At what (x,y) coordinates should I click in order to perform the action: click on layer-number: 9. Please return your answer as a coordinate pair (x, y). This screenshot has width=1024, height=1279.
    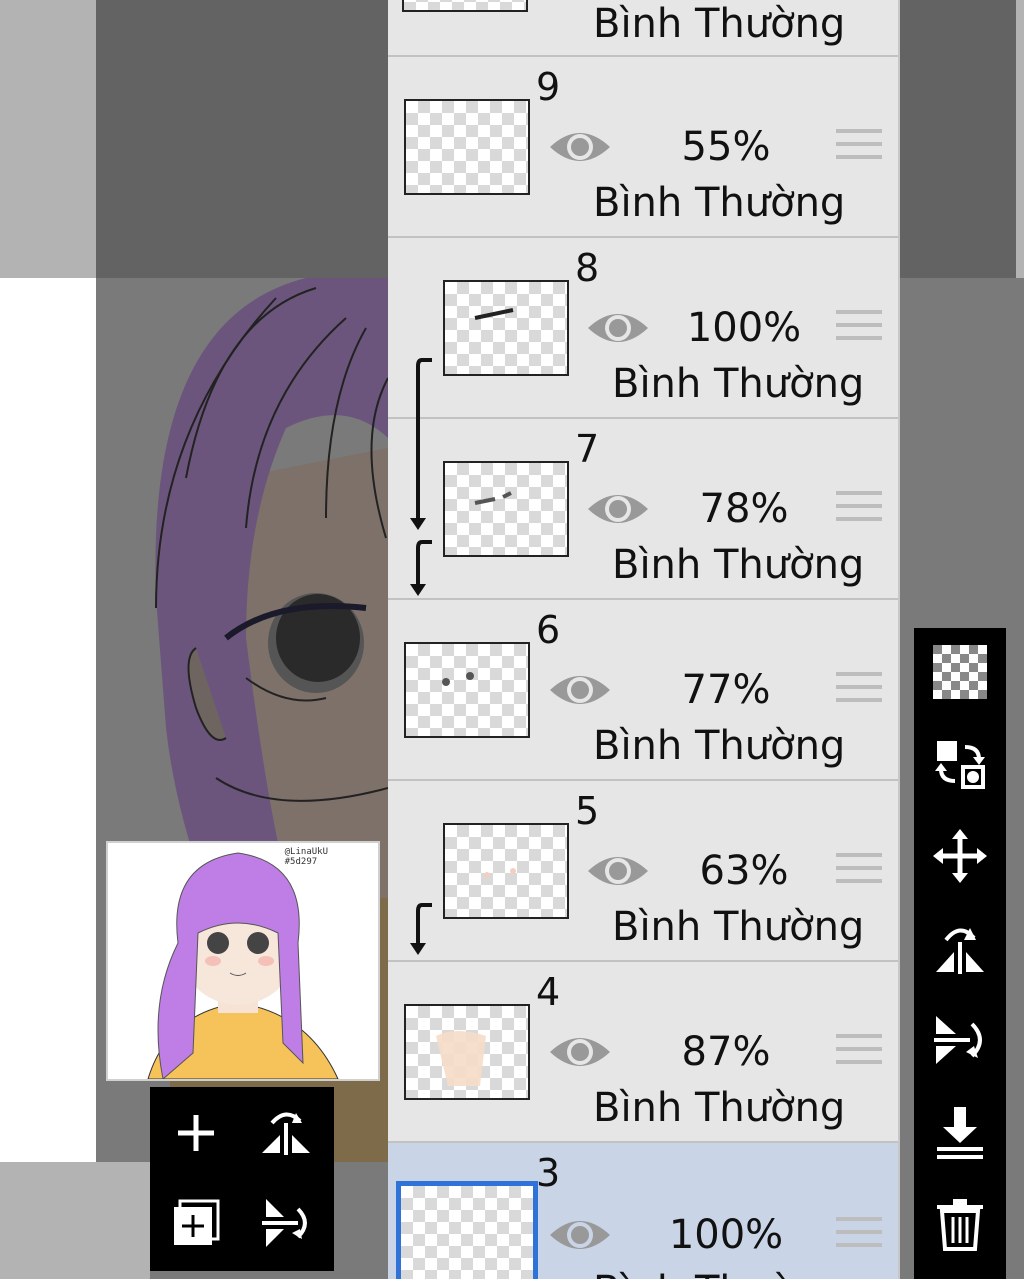
    Looking at the image, I should click on (548, 87).